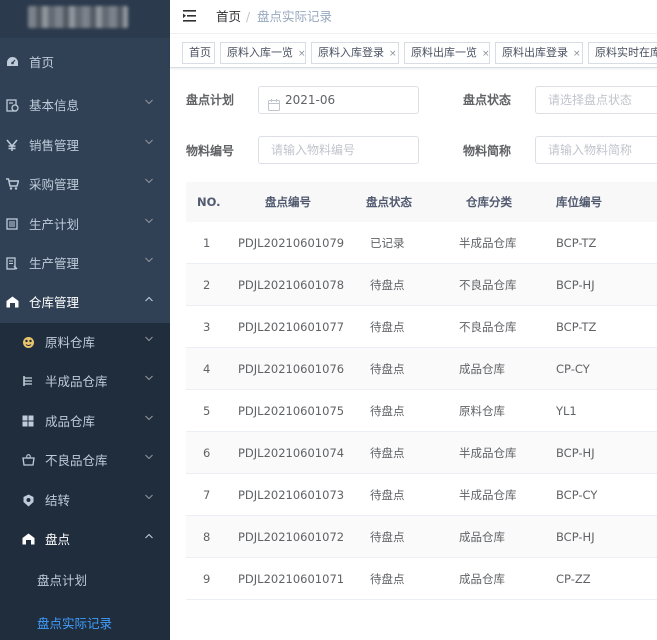  Describe the element at coordinates (70, 421) in the screenshot. I see `sidebar-subitem-label: 成品仓库` at that location.